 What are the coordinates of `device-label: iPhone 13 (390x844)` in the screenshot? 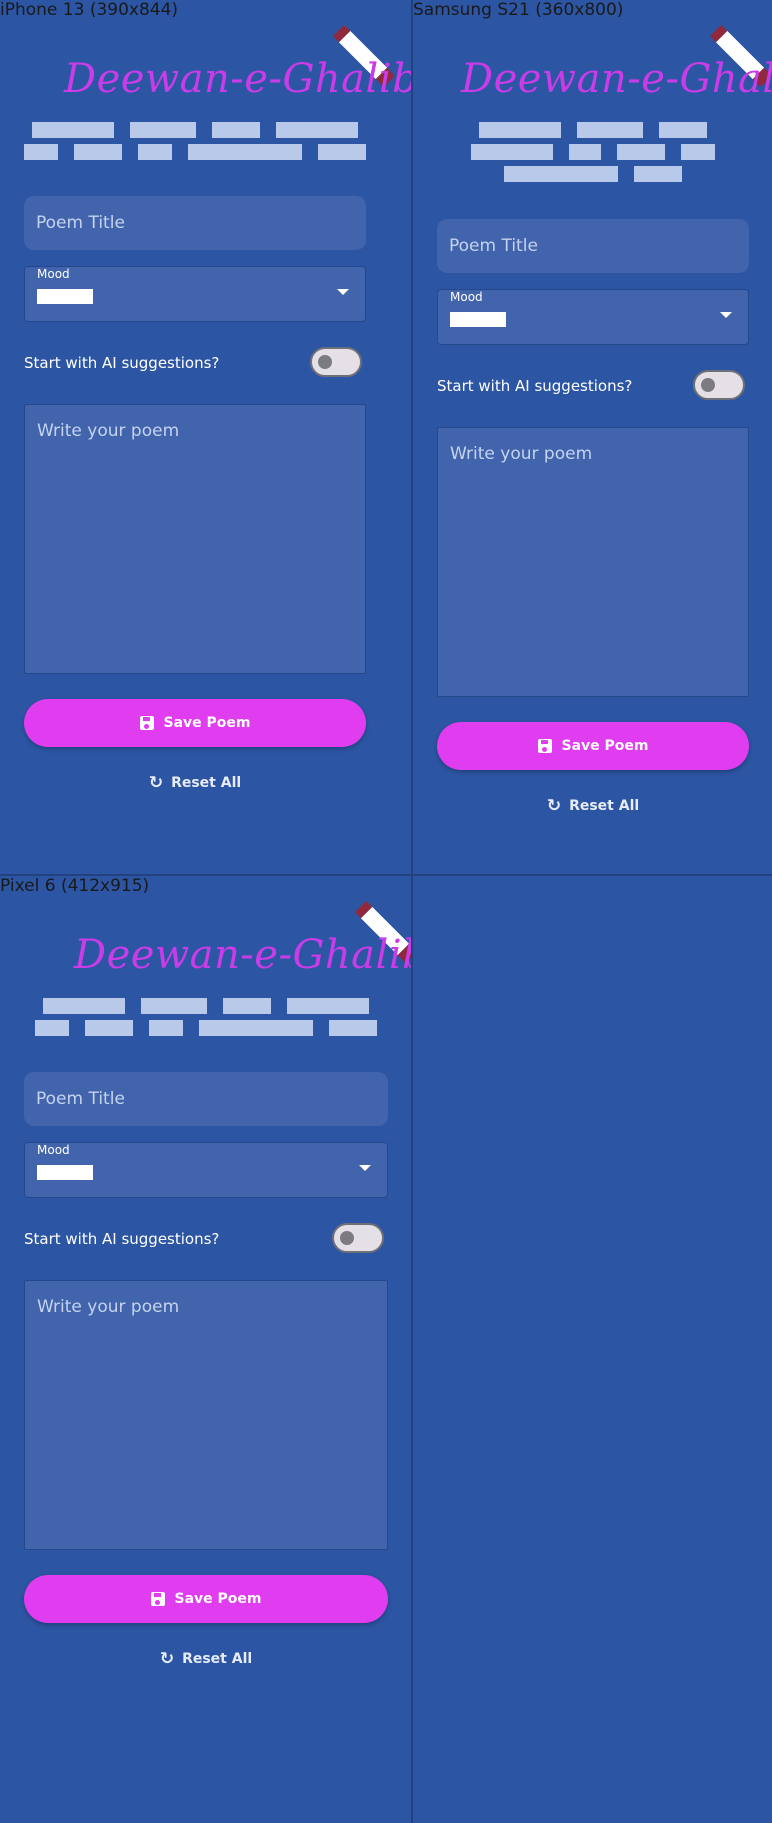 It's located at (89, 10).